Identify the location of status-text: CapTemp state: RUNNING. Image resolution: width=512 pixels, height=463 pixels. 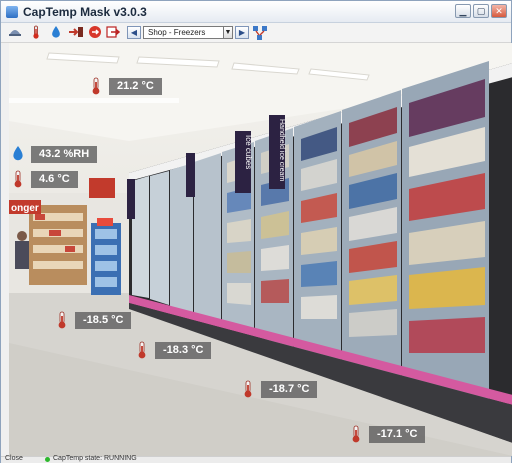
(95, 458).